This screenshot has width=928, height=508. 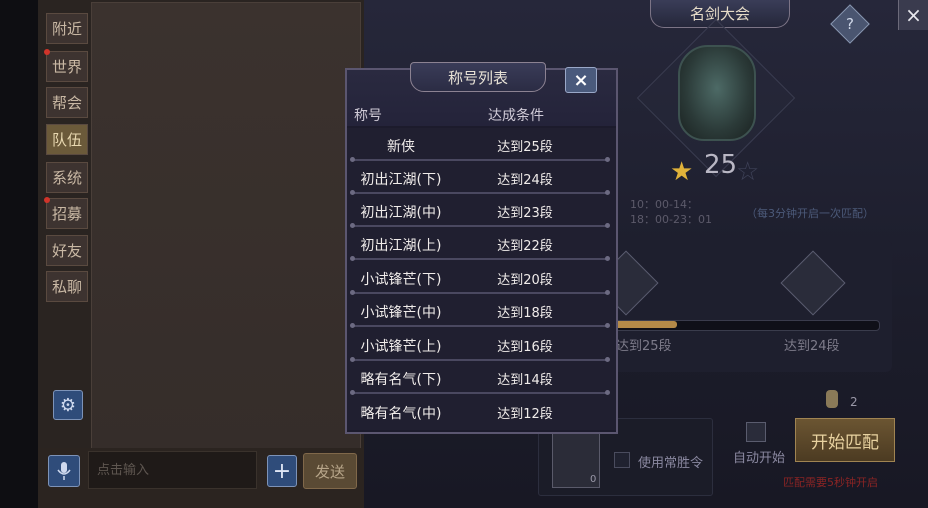 I want to click on column-header-condition: 达成条件, so click(x=516, y=116).